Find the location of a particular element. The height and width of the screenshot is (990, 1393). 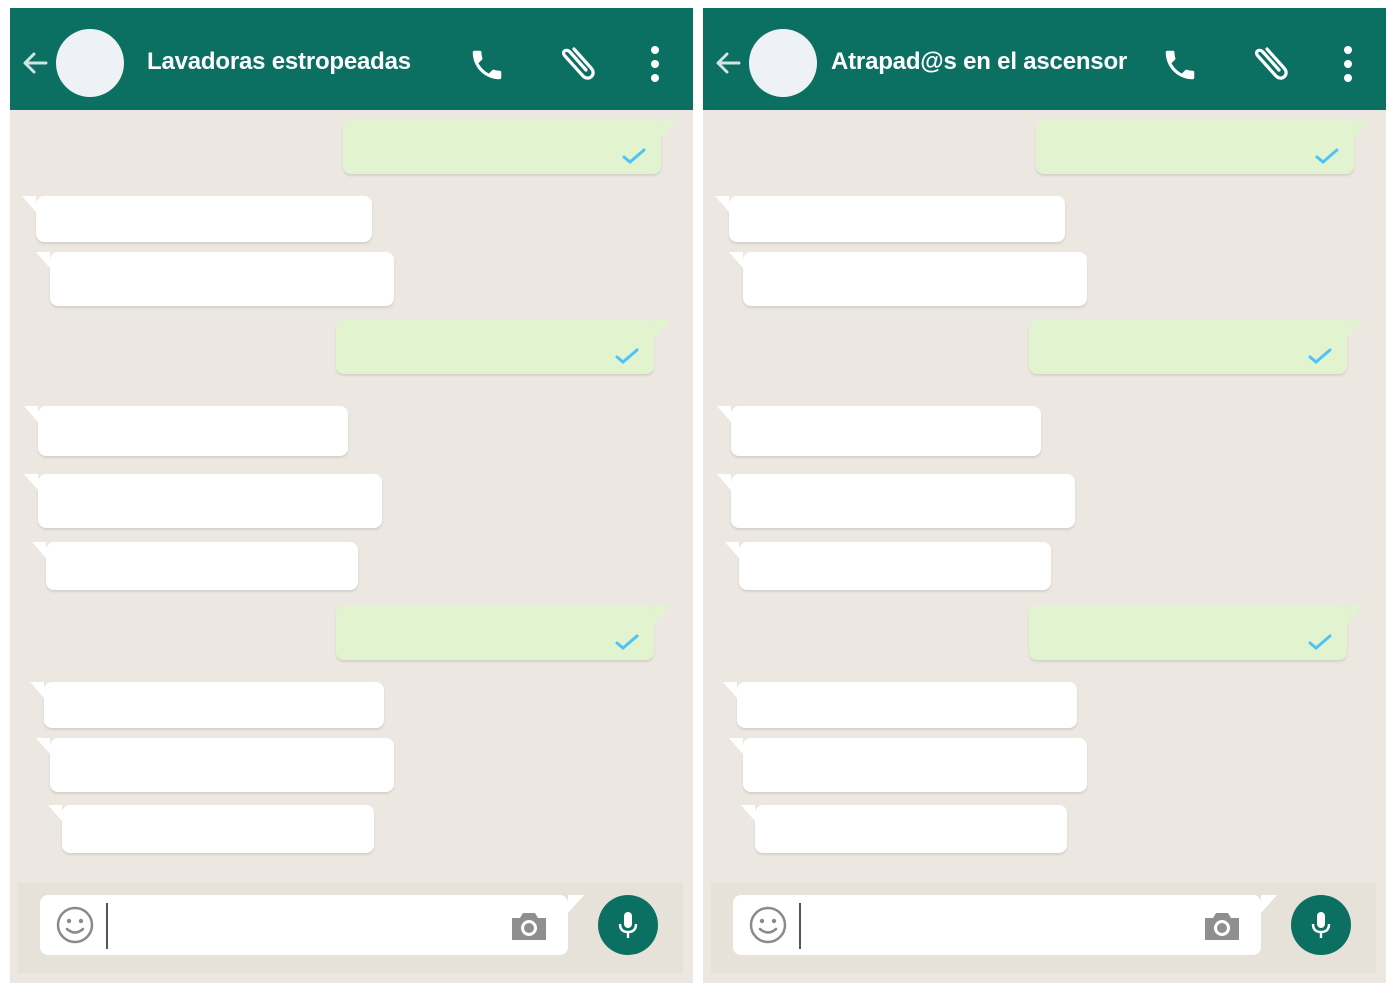

chat-title: Lavadoras estropeadas is located at coordinates (279, 62).